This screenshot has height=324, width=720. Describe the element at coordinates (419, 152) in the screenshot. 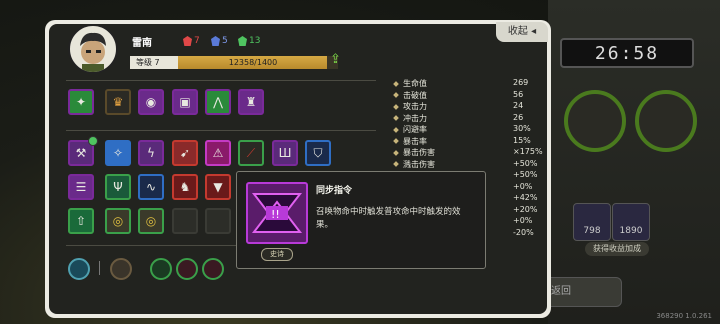

I see `stat-label-text: 暴击伤害` at that location.